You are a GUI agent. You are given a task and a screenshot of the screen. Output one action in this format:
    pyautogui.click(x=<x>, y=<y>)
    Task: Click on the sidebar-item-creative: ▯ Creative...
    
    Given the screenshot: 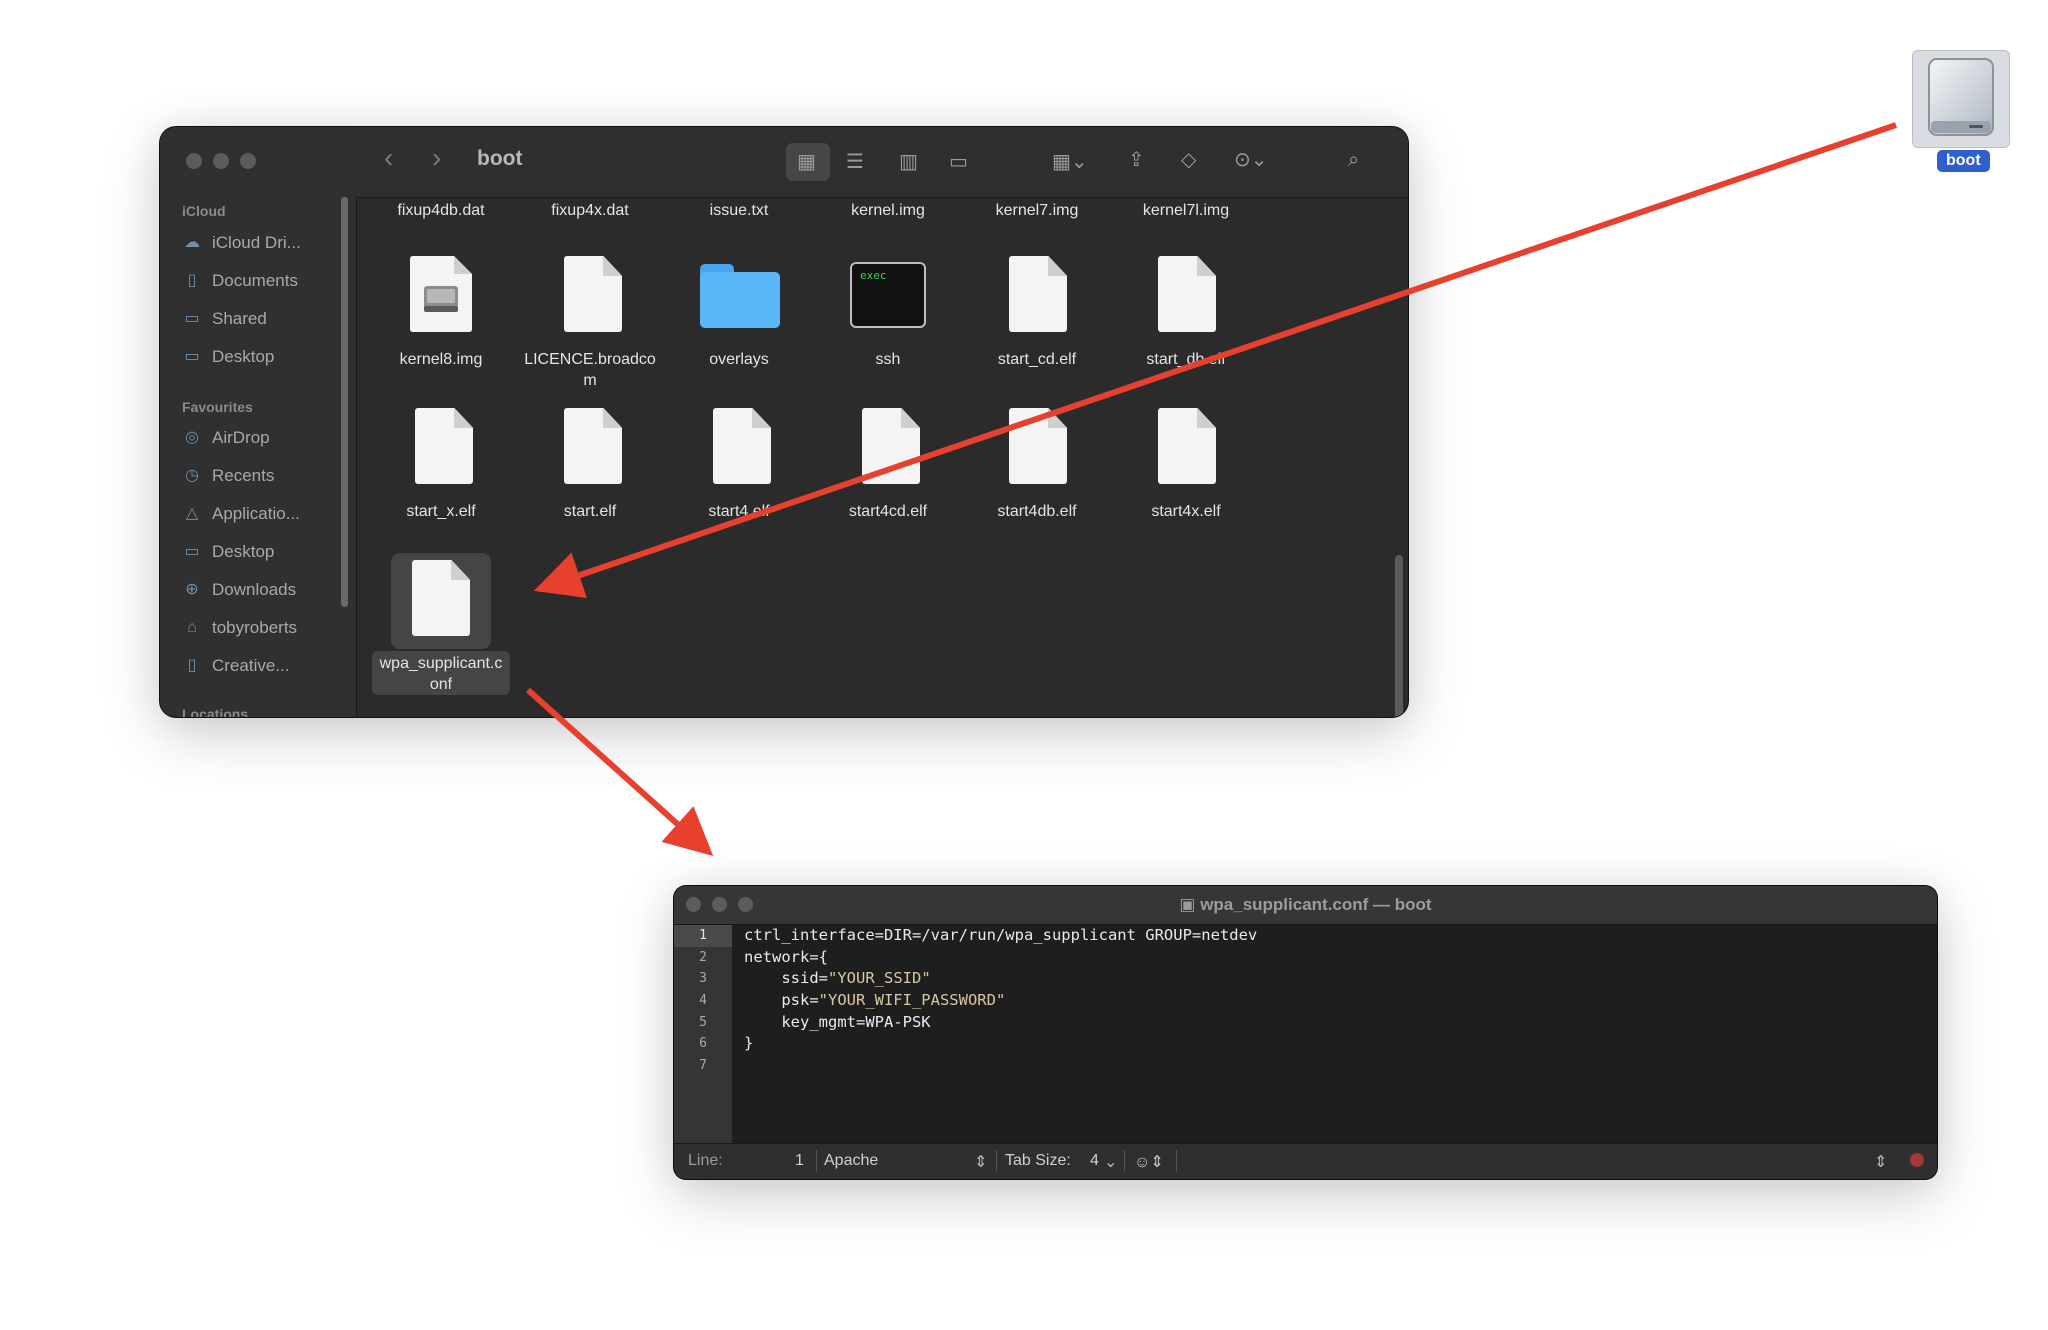 What is the action you would take?
    pyautogui.click(x=236, y=666)
    